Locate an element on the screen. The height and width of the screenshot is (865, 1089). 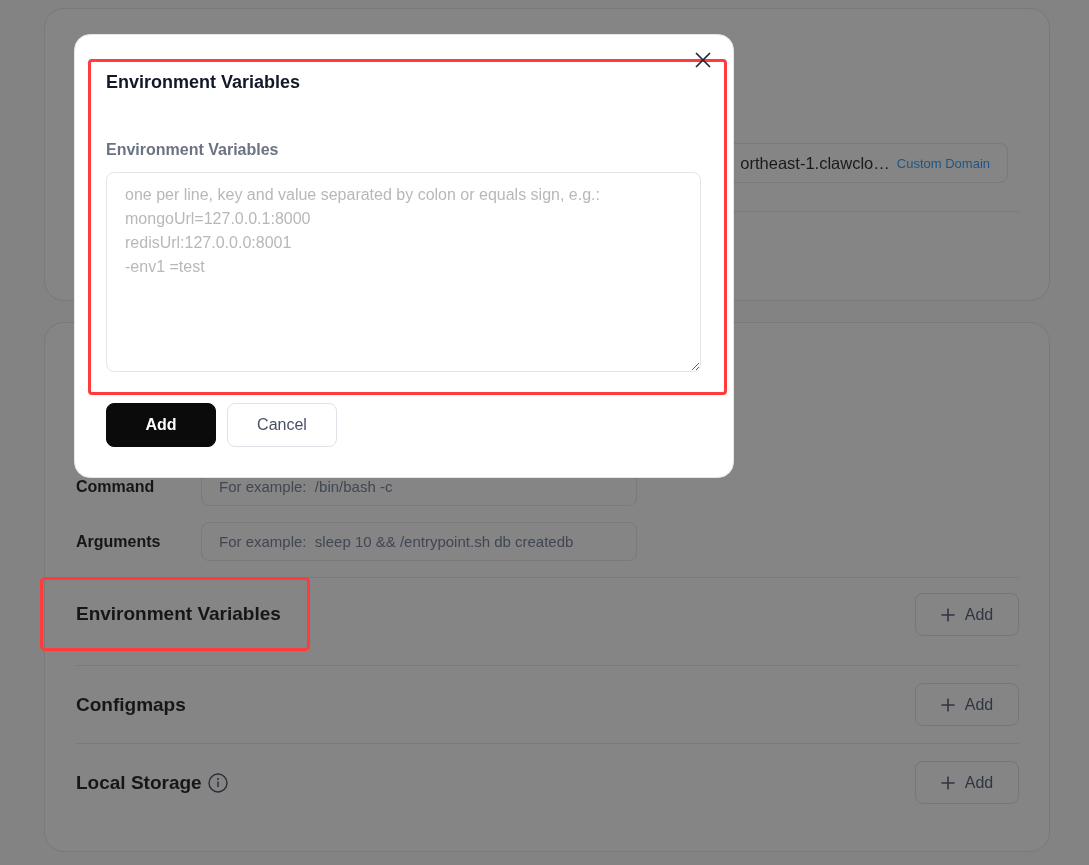
dialog-title: Environment Variables is located at coordinates (204, 82).